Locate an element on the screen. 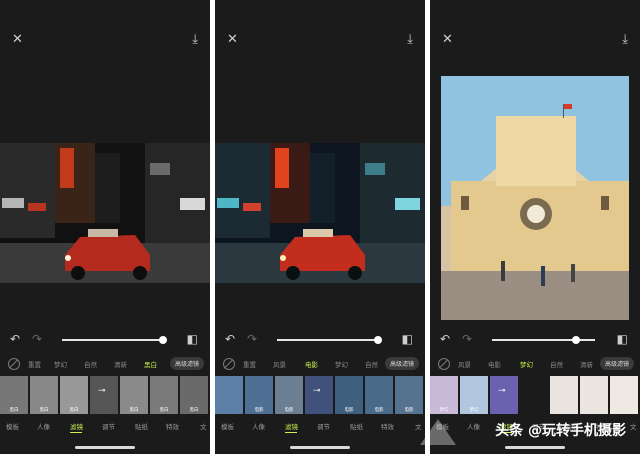 This screenshot has width=640, height=454. filter-thumbnails: 电影 电影 ⊸ 电影 电影 电影 is located at coordinates (320, 396).